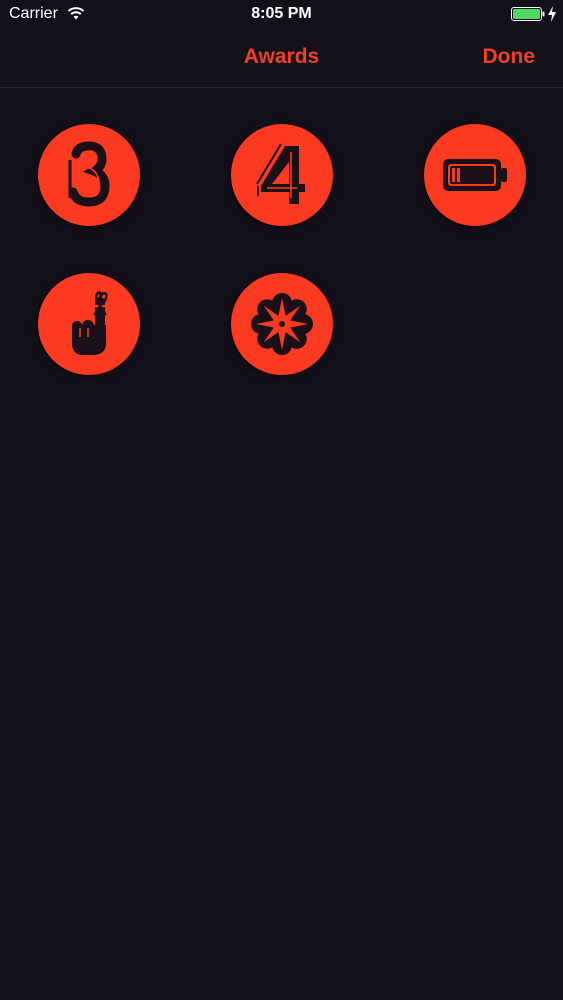 The width and height of the screenshot is (563, 1000). Describe the element at coordinates (528, 14) in the screenshot. I see `battery-icon` at that location.